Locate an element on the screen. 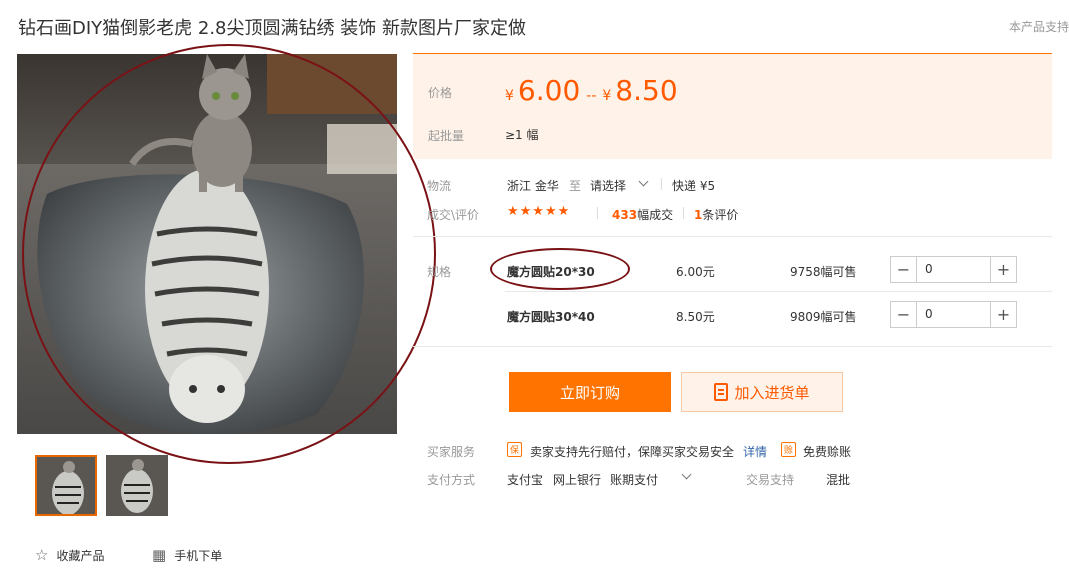 The height and width of the screenshot is (577, 1069). qr-code-icon: ▦ is located at coordinates (159, 555).